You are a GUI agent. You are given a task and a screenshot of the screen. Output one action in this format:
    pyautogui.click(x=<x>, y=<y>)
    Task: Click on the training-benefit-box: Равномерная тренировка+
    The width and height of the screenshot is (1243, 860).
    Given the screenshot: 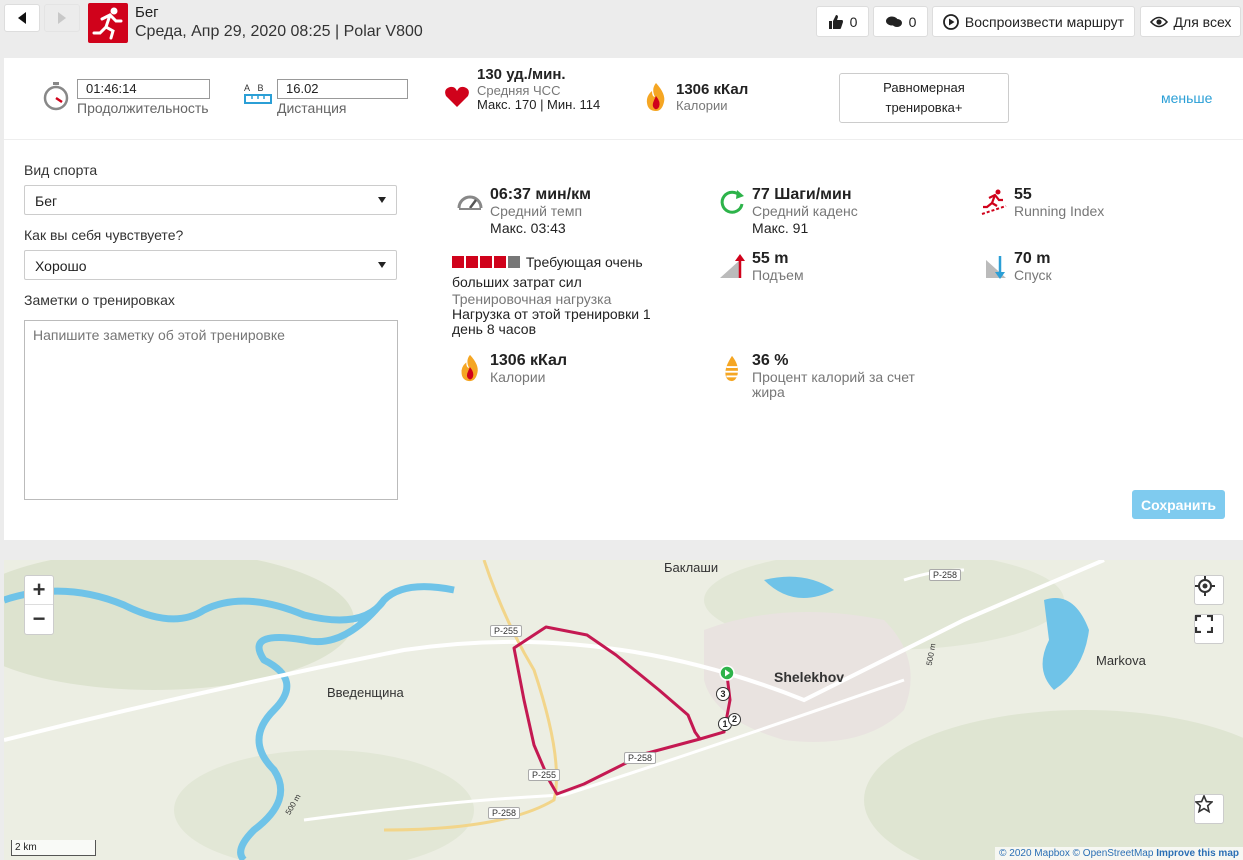 What is the action you would take?
    pyautogui.click(x=924, y=98)
    